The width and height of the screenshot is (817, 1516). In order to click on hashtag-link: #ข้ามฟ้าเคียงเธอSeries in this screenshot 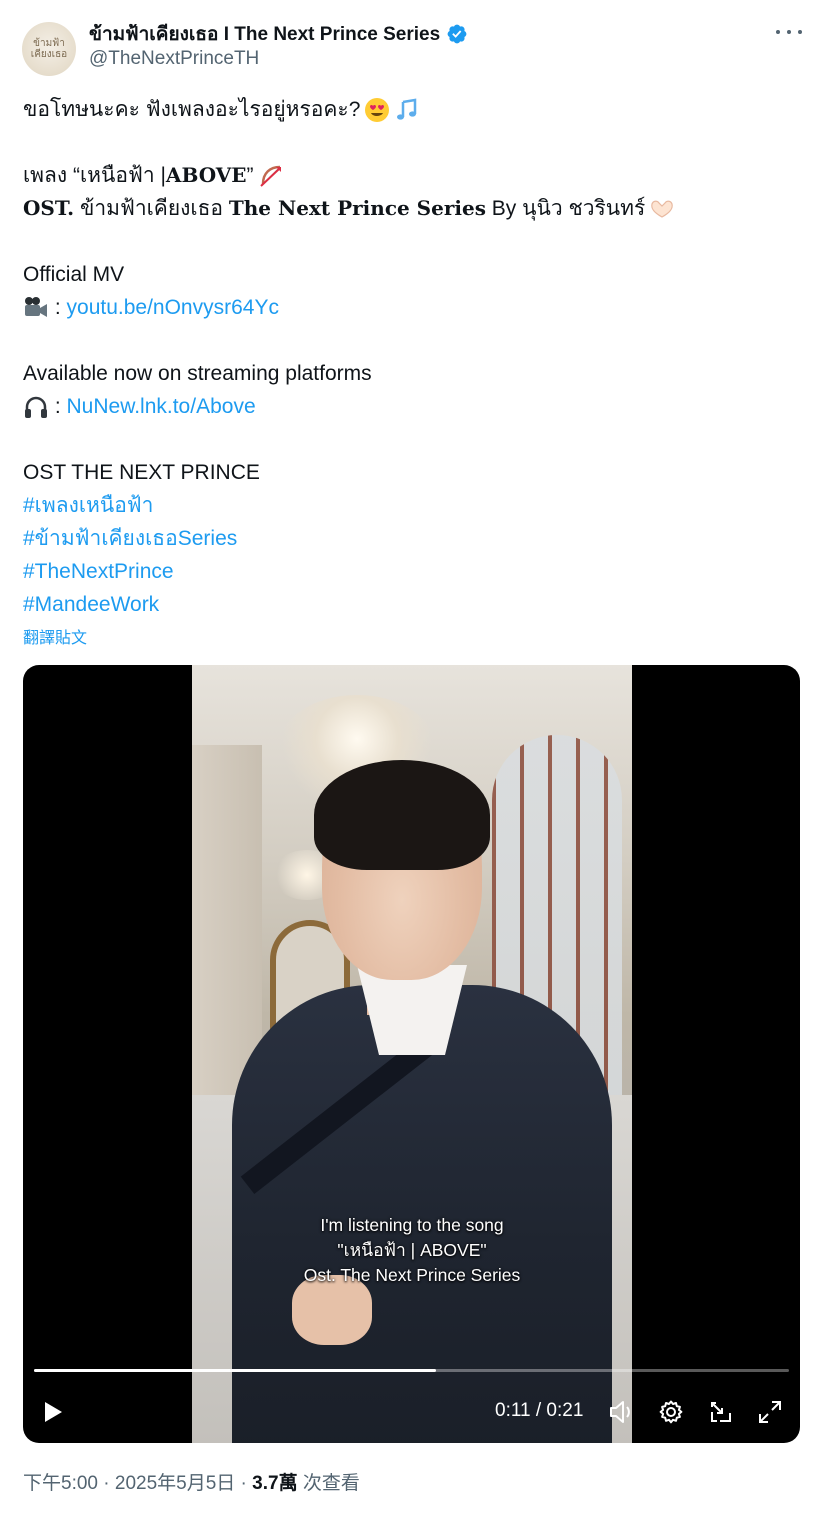, I will do `click(130, 538)`.